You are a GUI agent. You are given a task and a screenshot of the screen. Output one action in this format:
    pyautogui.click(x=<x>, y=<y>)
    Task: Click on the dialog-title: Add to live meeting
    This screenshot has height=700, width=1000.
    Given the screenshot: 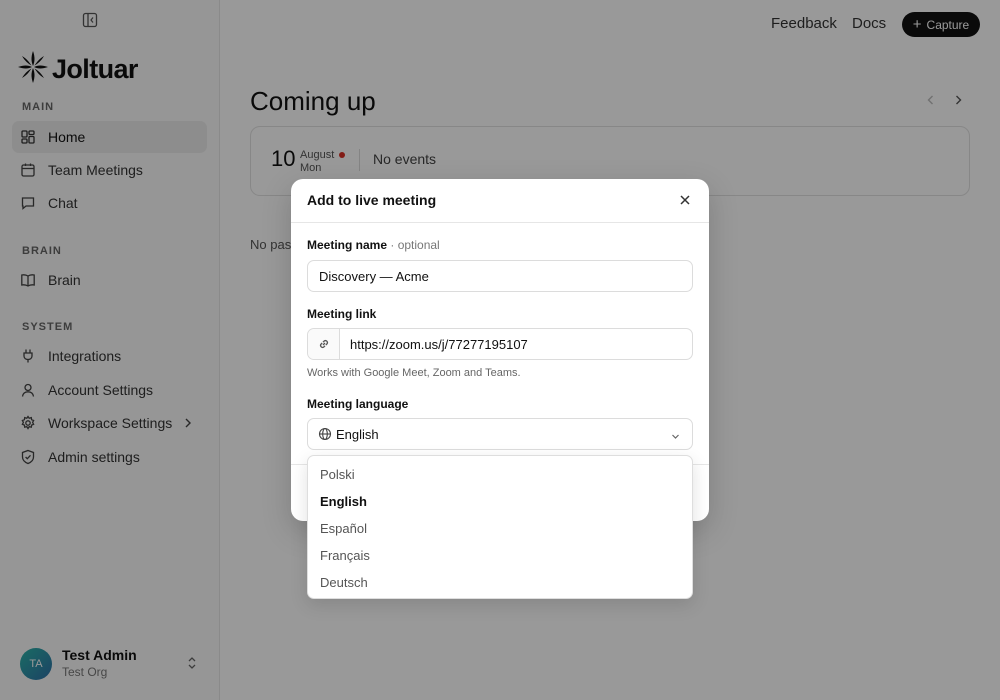 What is the action you would take?
    pyautogui.click(x=372, y=200)
    